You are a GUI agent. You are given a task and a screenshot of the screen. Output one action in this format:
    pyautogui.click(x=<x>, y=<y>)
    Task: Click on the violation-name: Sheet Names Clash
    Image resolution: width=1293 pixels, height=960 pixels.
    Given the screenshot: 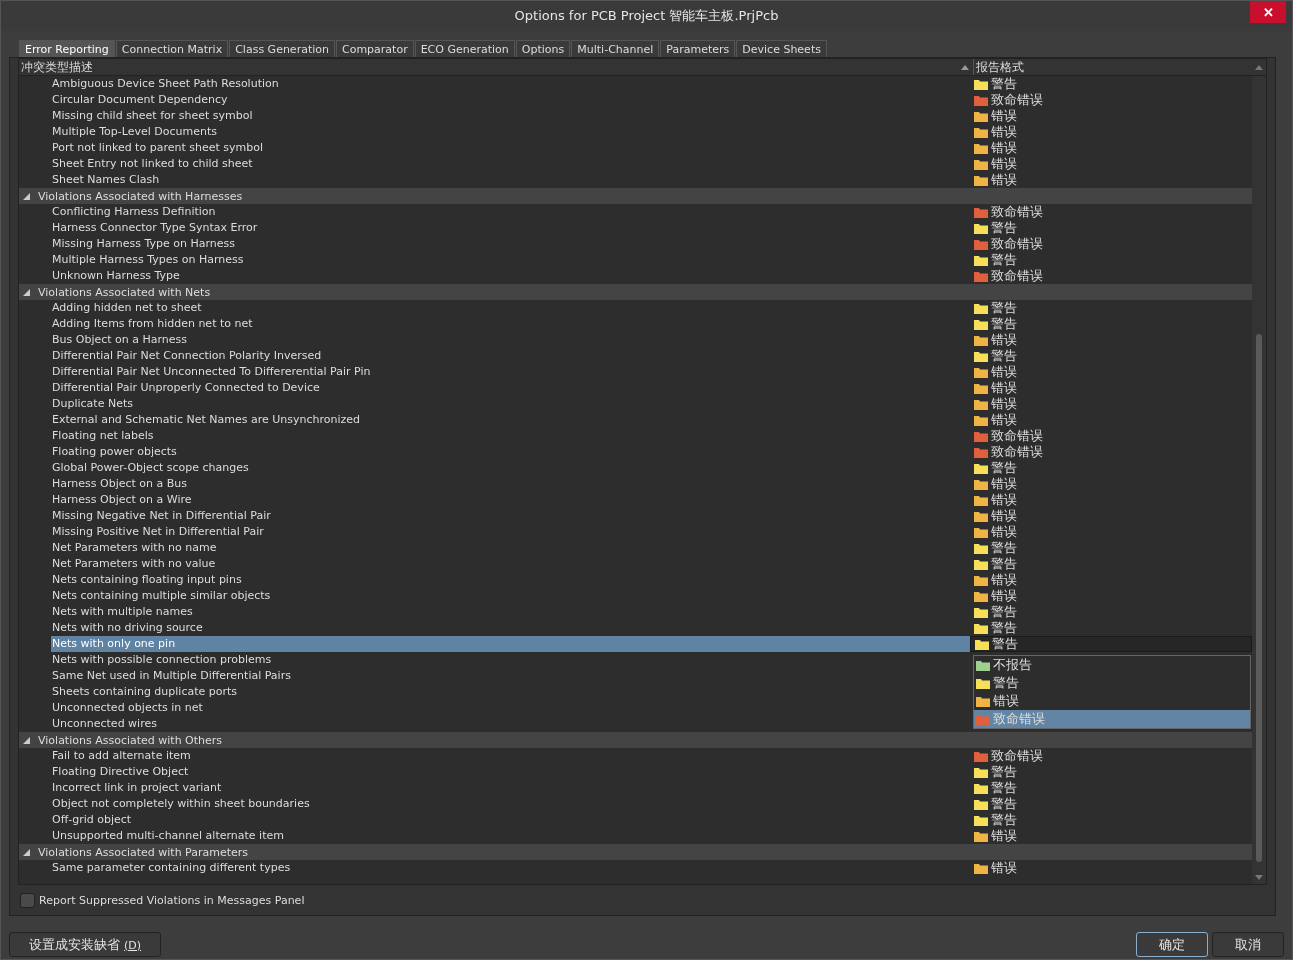 What is the action you would take?
    pyautogui.click(x=510, y=180)
    